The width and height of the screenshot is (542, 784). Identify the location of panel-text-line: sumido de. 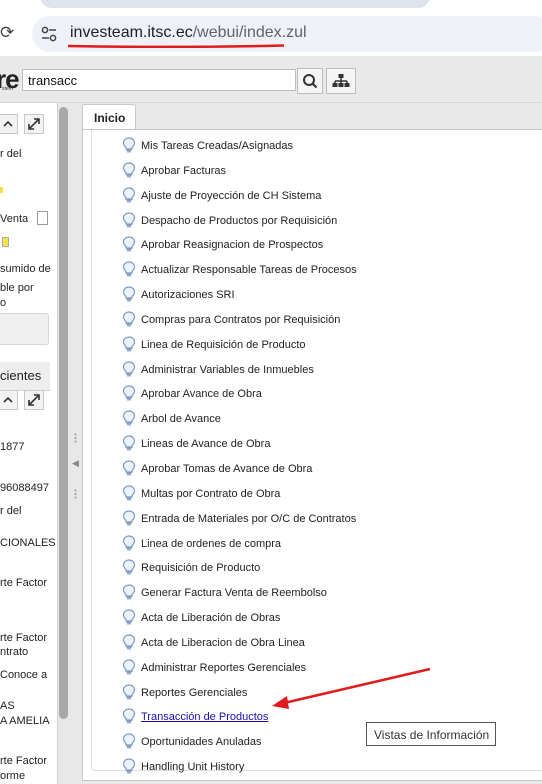
(25, 269).